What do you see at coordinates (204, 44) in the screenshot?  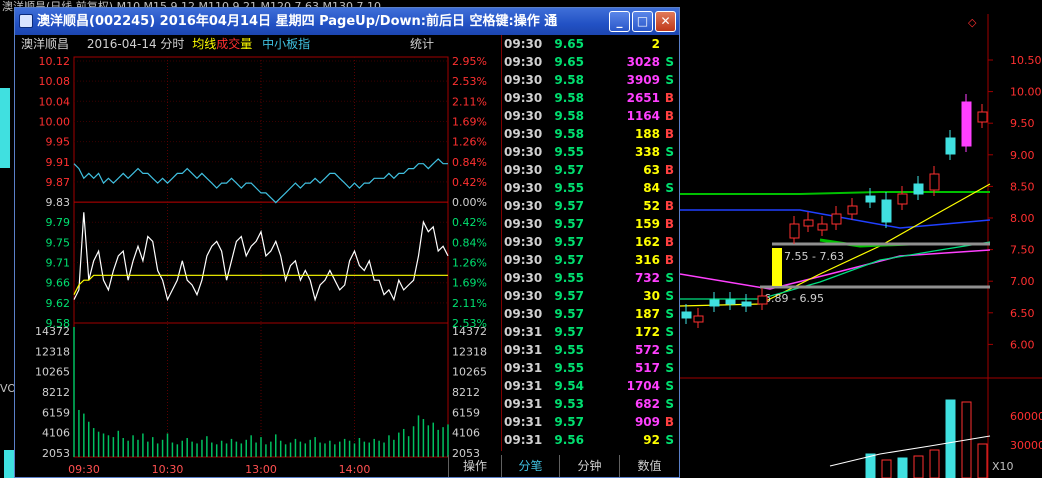 I see `avg-line-label: 均线` at bounding box center [204, 44].